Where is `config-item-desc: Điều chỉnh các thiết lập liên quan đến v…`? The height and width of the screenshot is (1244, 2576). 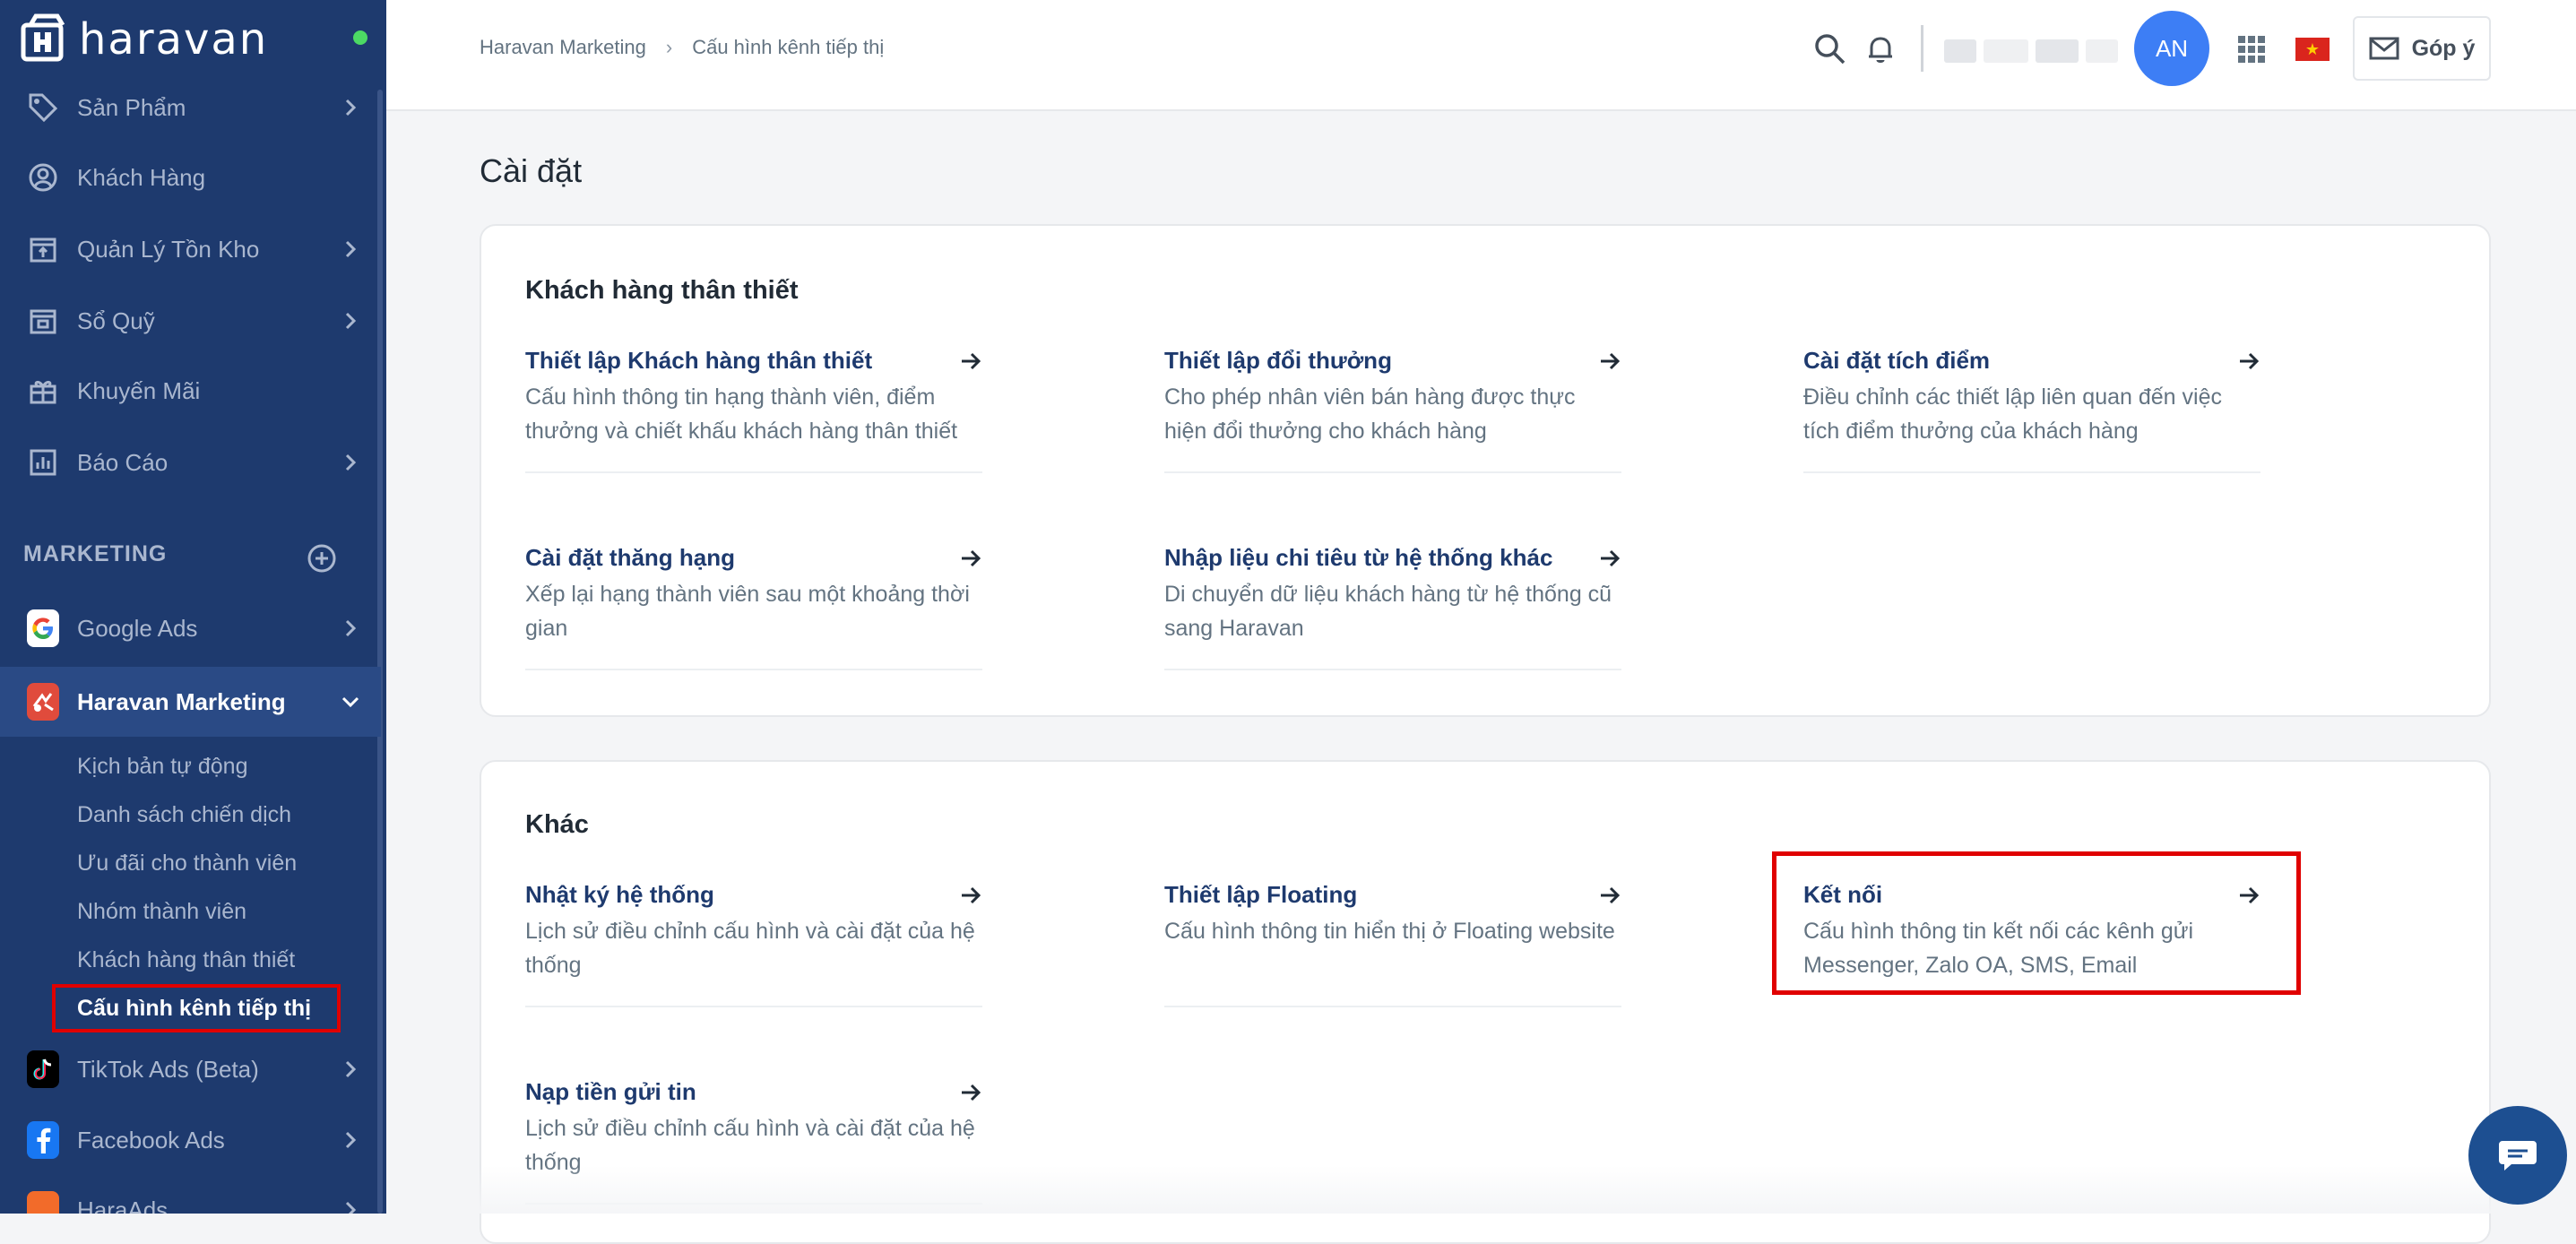 config-item-desc: Điều chỉnh các thiết lập liên quan đến v… is located at coordinates (2012, 414).